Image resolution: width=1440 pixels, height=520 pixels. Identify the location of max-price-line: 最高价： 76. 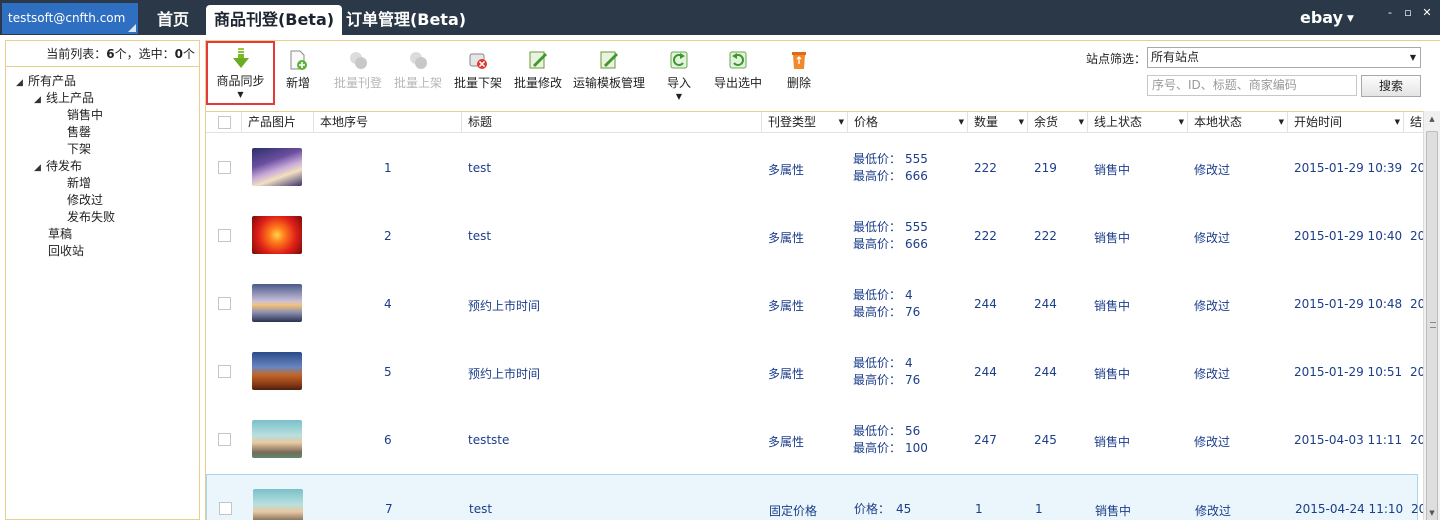
(886, 312).